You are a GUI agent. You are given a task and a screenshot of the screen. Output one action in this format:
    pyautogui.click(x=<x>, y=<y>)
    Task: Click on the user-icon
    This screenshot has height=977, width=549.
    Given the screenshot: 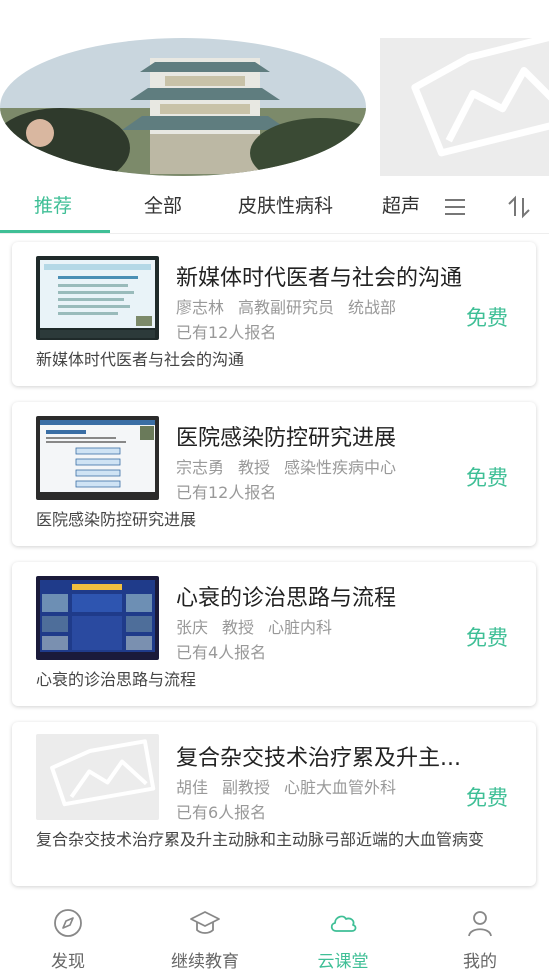 What is the action you would take?
    pyautogui.click(x=480, y=924)
    